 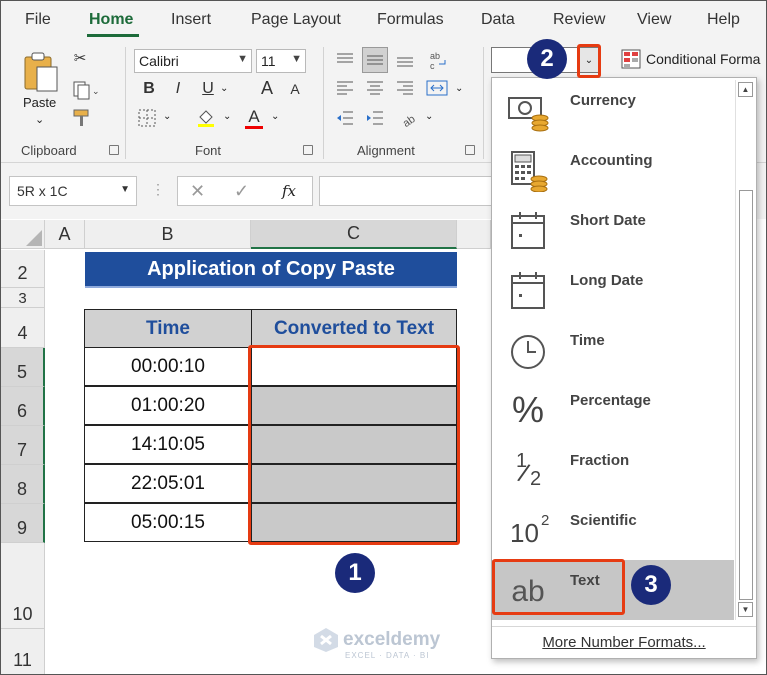 What do you see at coordinates (23, 367) in the screenshot?
I see `row-header-5: 5` at bounding box center [23, 367].